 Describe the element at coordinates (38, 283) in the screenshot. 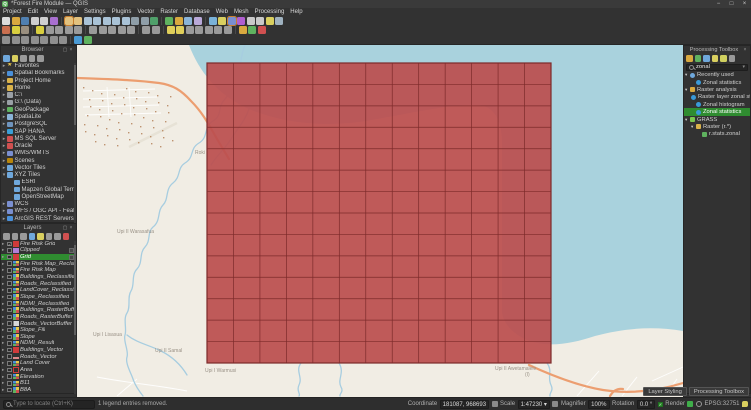

I see `layer-row: ▸ Roads_Reclassified` at that location.